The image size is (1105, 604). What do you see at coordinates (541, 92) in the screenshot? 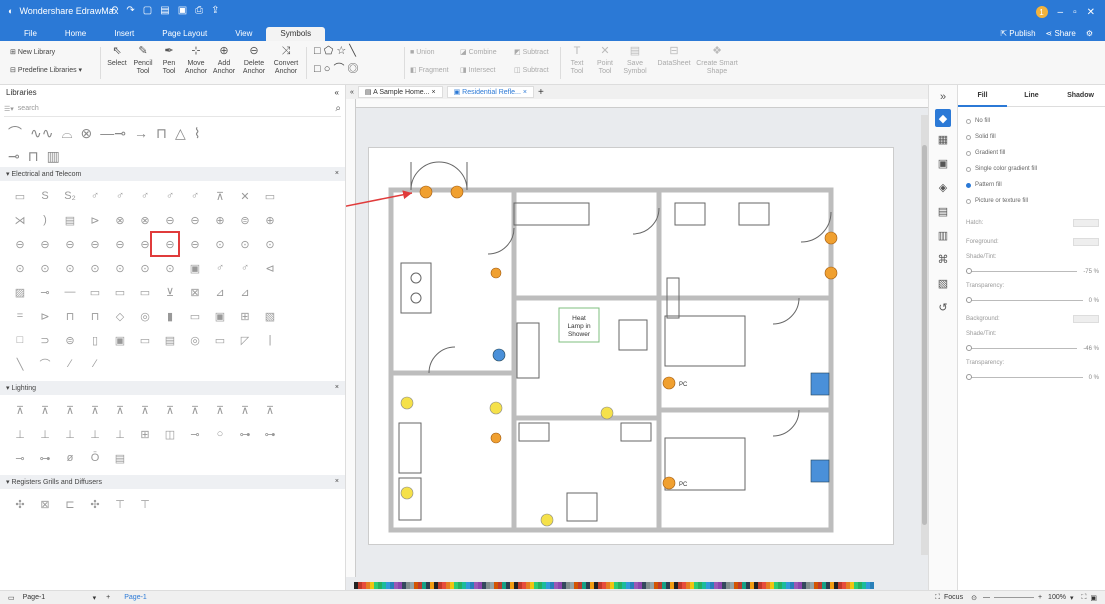
I see `add-tab-icon: +` at bounding box center [541, 92].